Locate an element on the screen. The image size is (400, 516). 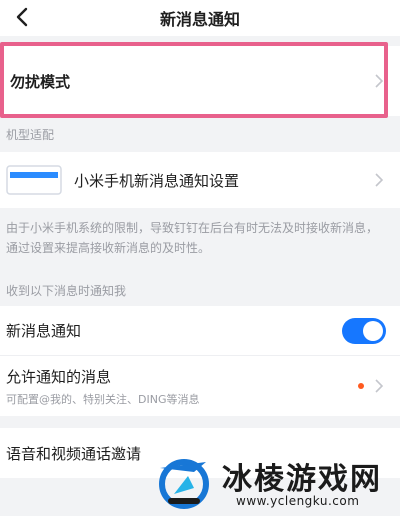
allowed-label: 允许通知的消息 is located at coordinates (59, 376).